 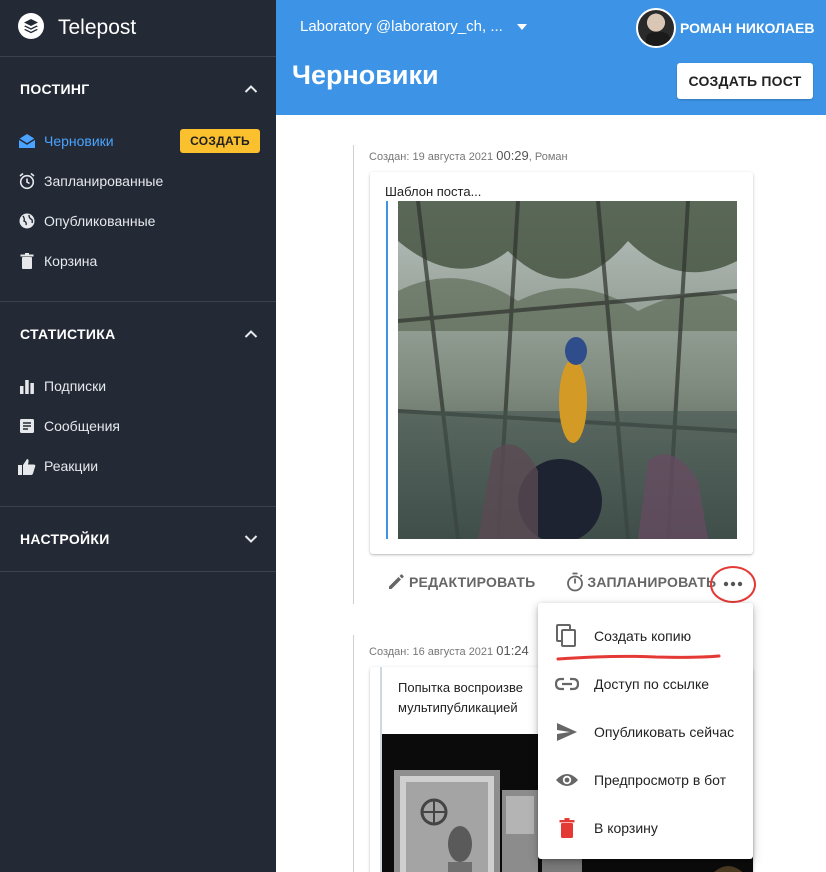 I want to click on message-icon, so click(x=27, y=426).